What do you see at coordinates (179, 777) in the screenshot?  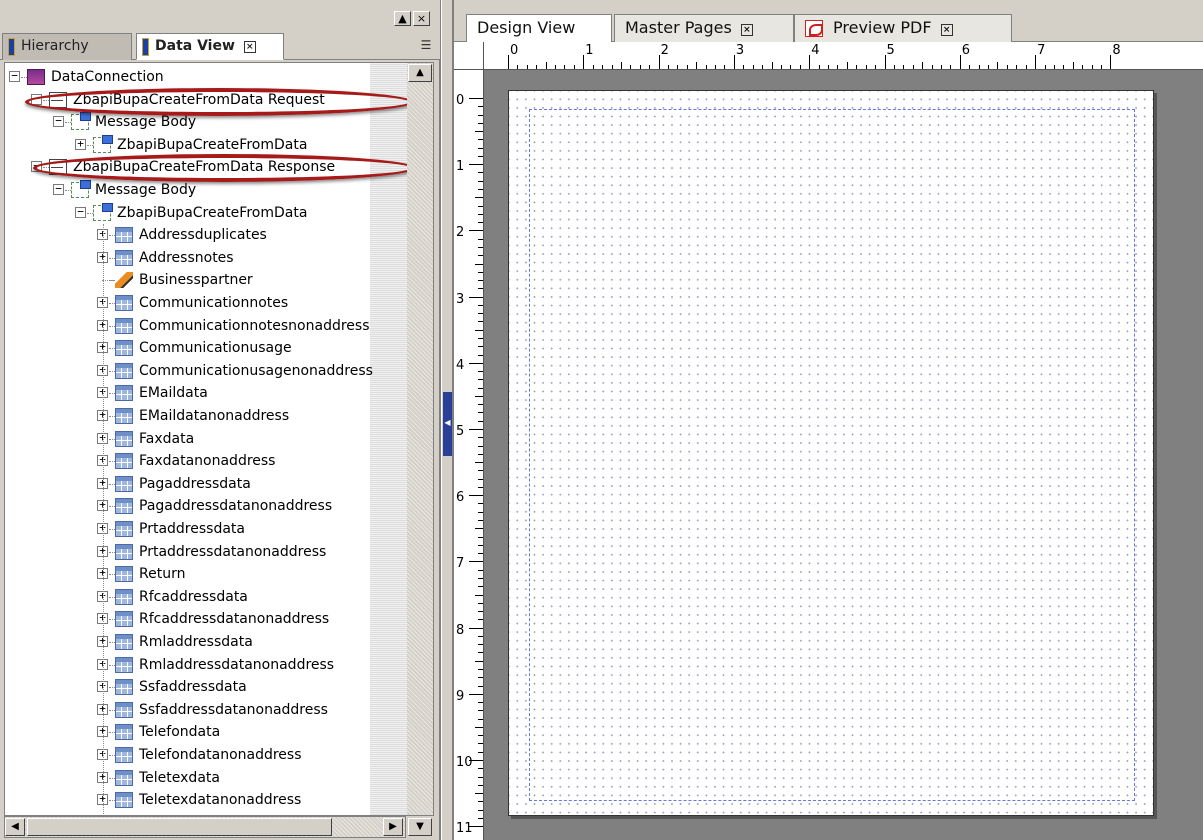 I see `tree-node-label: Teletexdata` at bounding box center [179, 777].